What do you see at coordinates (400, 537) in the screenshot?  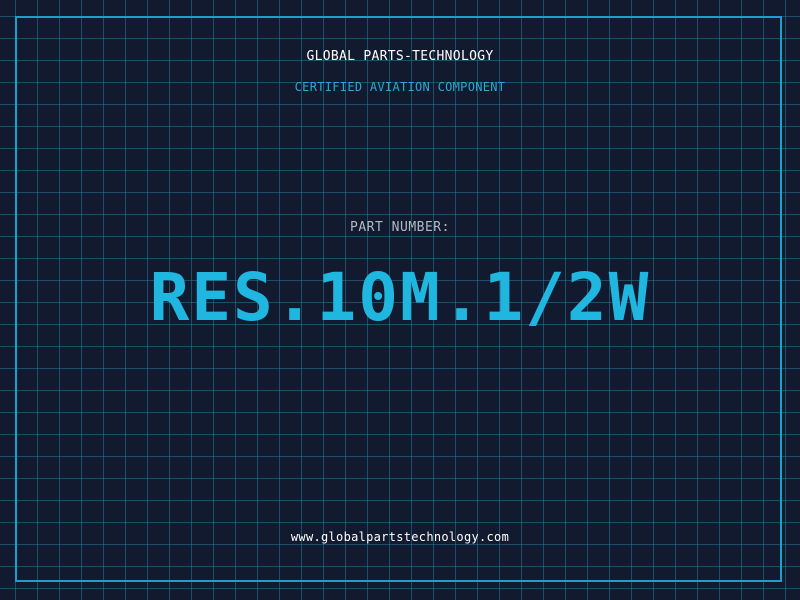 I see `website-link: www.globalpartstechnology.com` at bounding box center [400, 537].